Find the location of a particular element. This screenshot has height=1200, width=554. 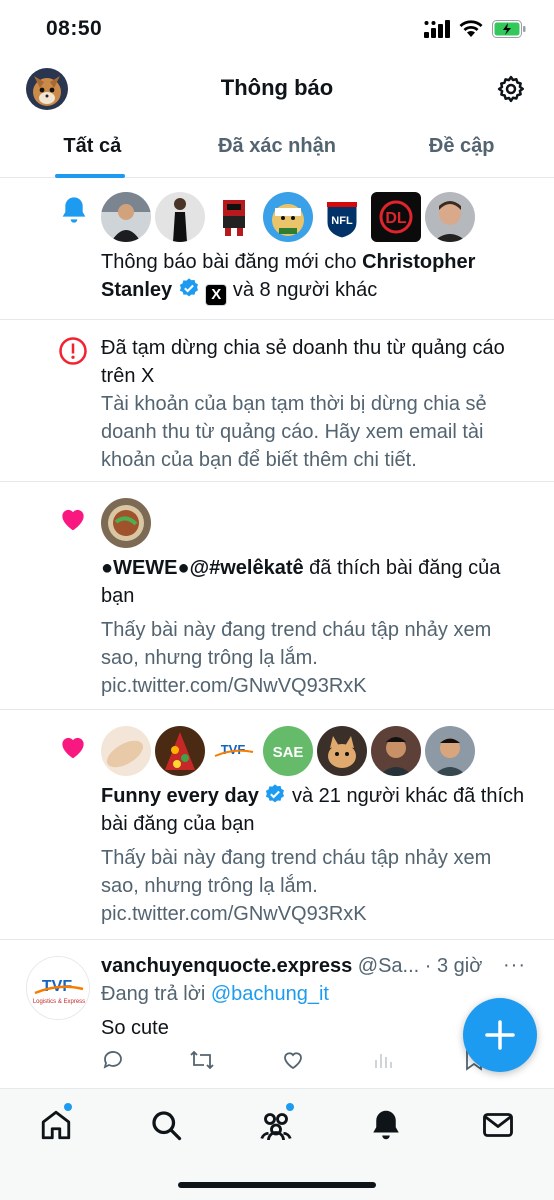

status-icons is located at coordinates (475, 29).